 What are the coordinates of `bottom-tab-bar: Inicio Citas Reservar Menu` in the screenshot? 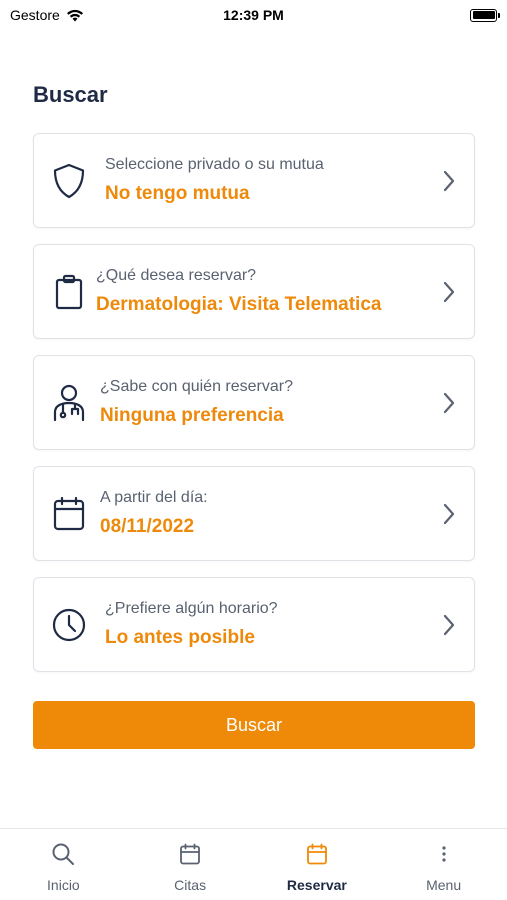 It's located at (253, 864).